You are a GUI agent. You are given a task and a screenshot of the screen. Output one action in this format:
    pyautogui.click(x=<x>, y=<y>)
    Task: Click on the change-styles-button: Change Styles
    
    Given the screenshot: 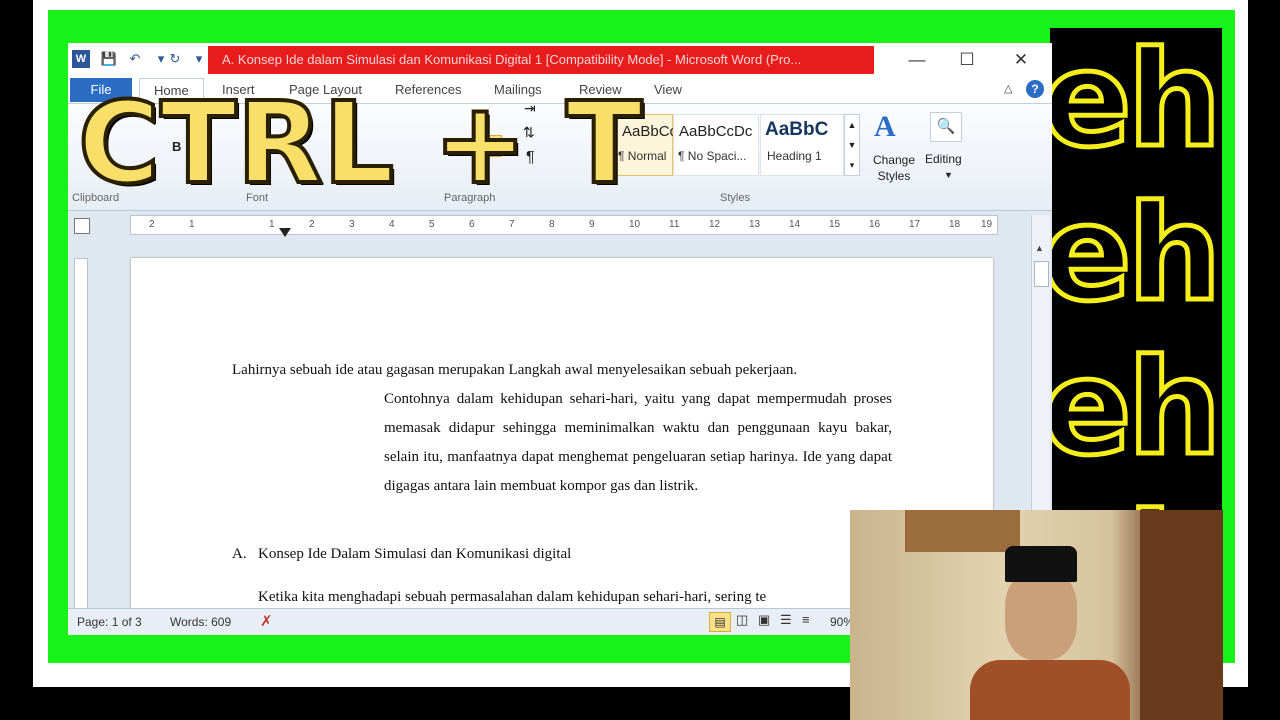 What is the action you would take?
    pyautogui.click(x=894, y=168)
    